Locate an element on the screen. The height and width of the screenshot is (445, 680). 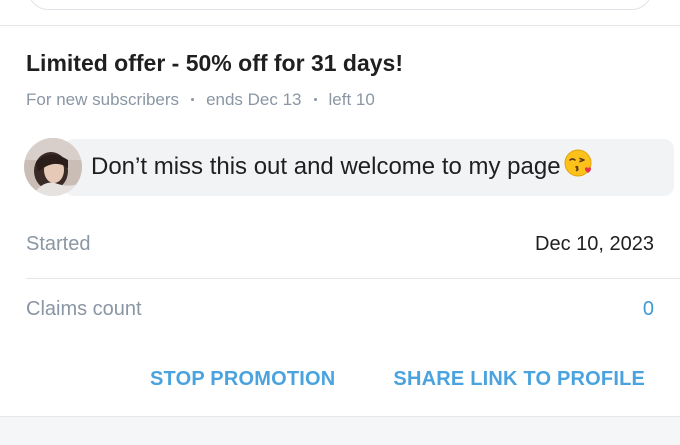
started-label: Started is located at coordinates (58, 244).